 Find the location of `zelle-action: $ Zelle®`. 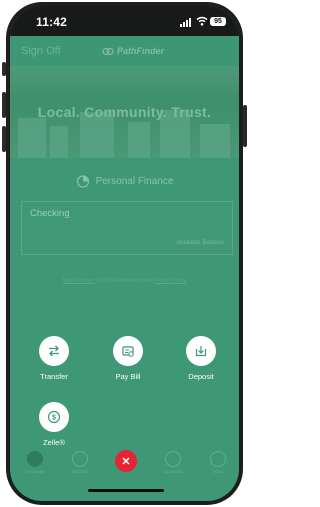

zelle-action: $ Zelle® is located at coordinates (54, 424).